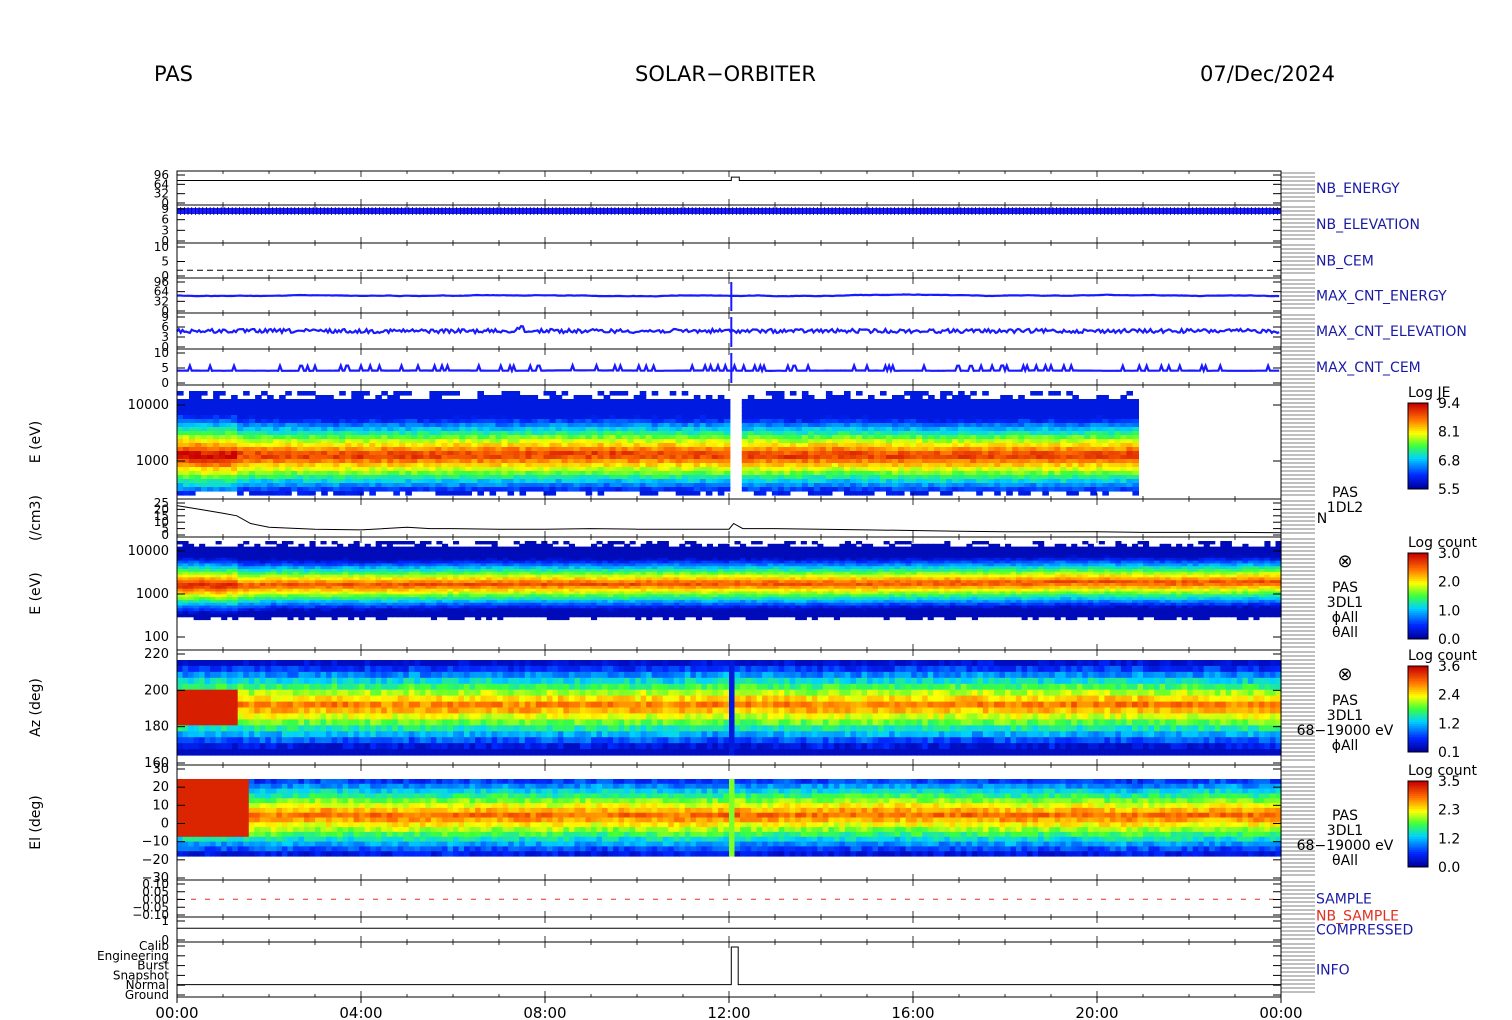 Image resolution: width=1512 pixels, height=1020 pixels. What do you see at coordinates (1345, 508) in the screenshot?
I see `panel-info-text: 1DL2` at bounding box center [1345, 508].